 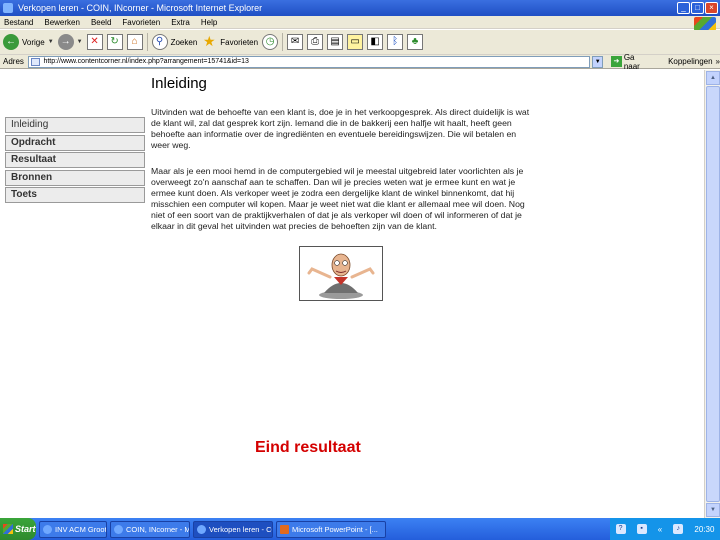 I want to click on menu-help: Help, so click(x=209, y=22).